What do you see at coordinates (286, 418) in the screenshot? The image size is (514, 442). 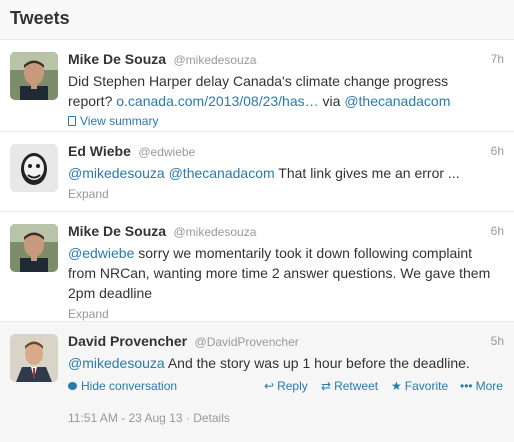 I see `tweet-details: 11:51 AM - 23 Aug 13 · Details` at bounding box center [286, 418].